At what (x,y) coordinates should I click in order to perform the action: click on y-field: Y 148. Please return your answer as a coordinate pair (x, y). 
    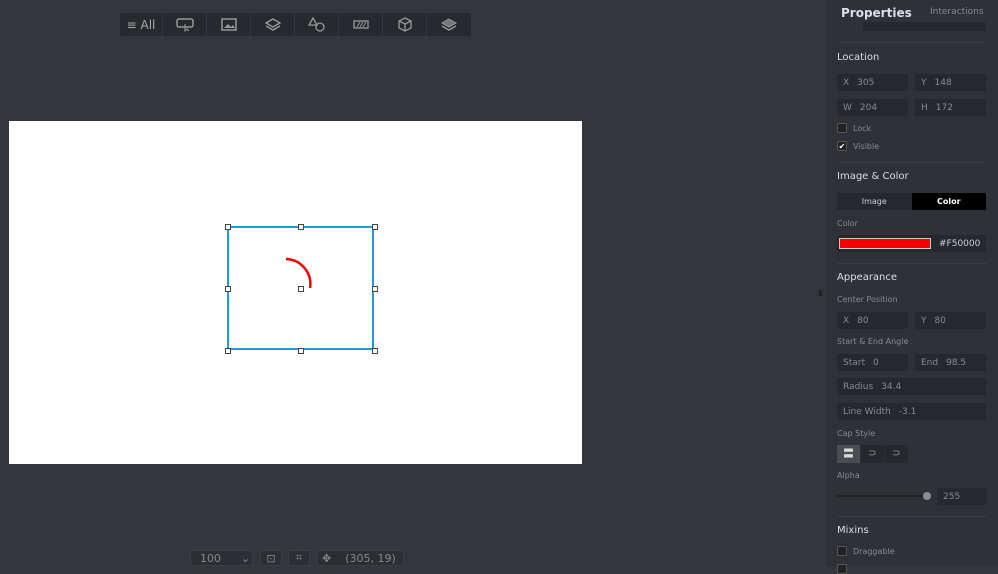
    Looking at the image, I should click on (950, 82).